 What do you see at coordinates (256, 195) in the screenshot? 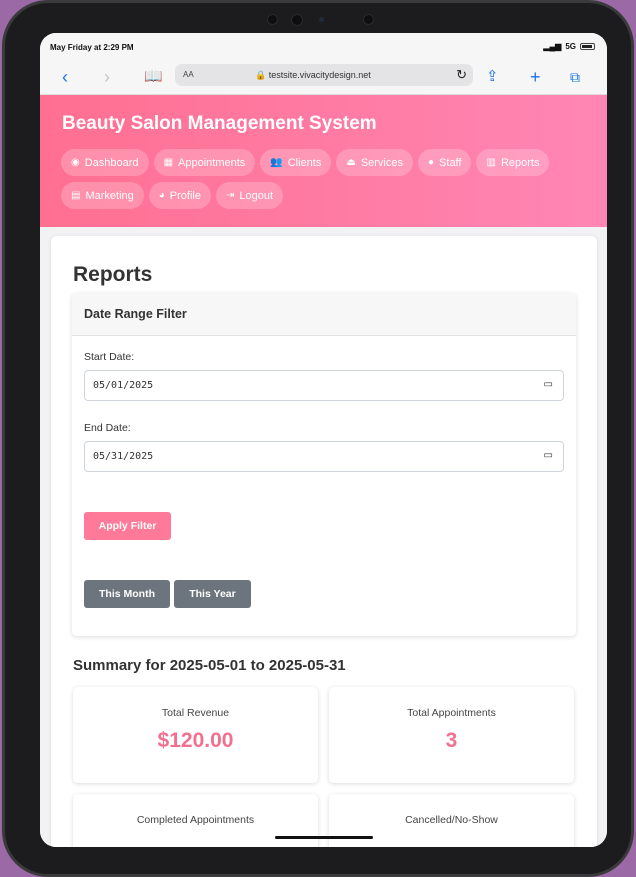
I see `nav-label: Logout` at bounding box center [256, 195].